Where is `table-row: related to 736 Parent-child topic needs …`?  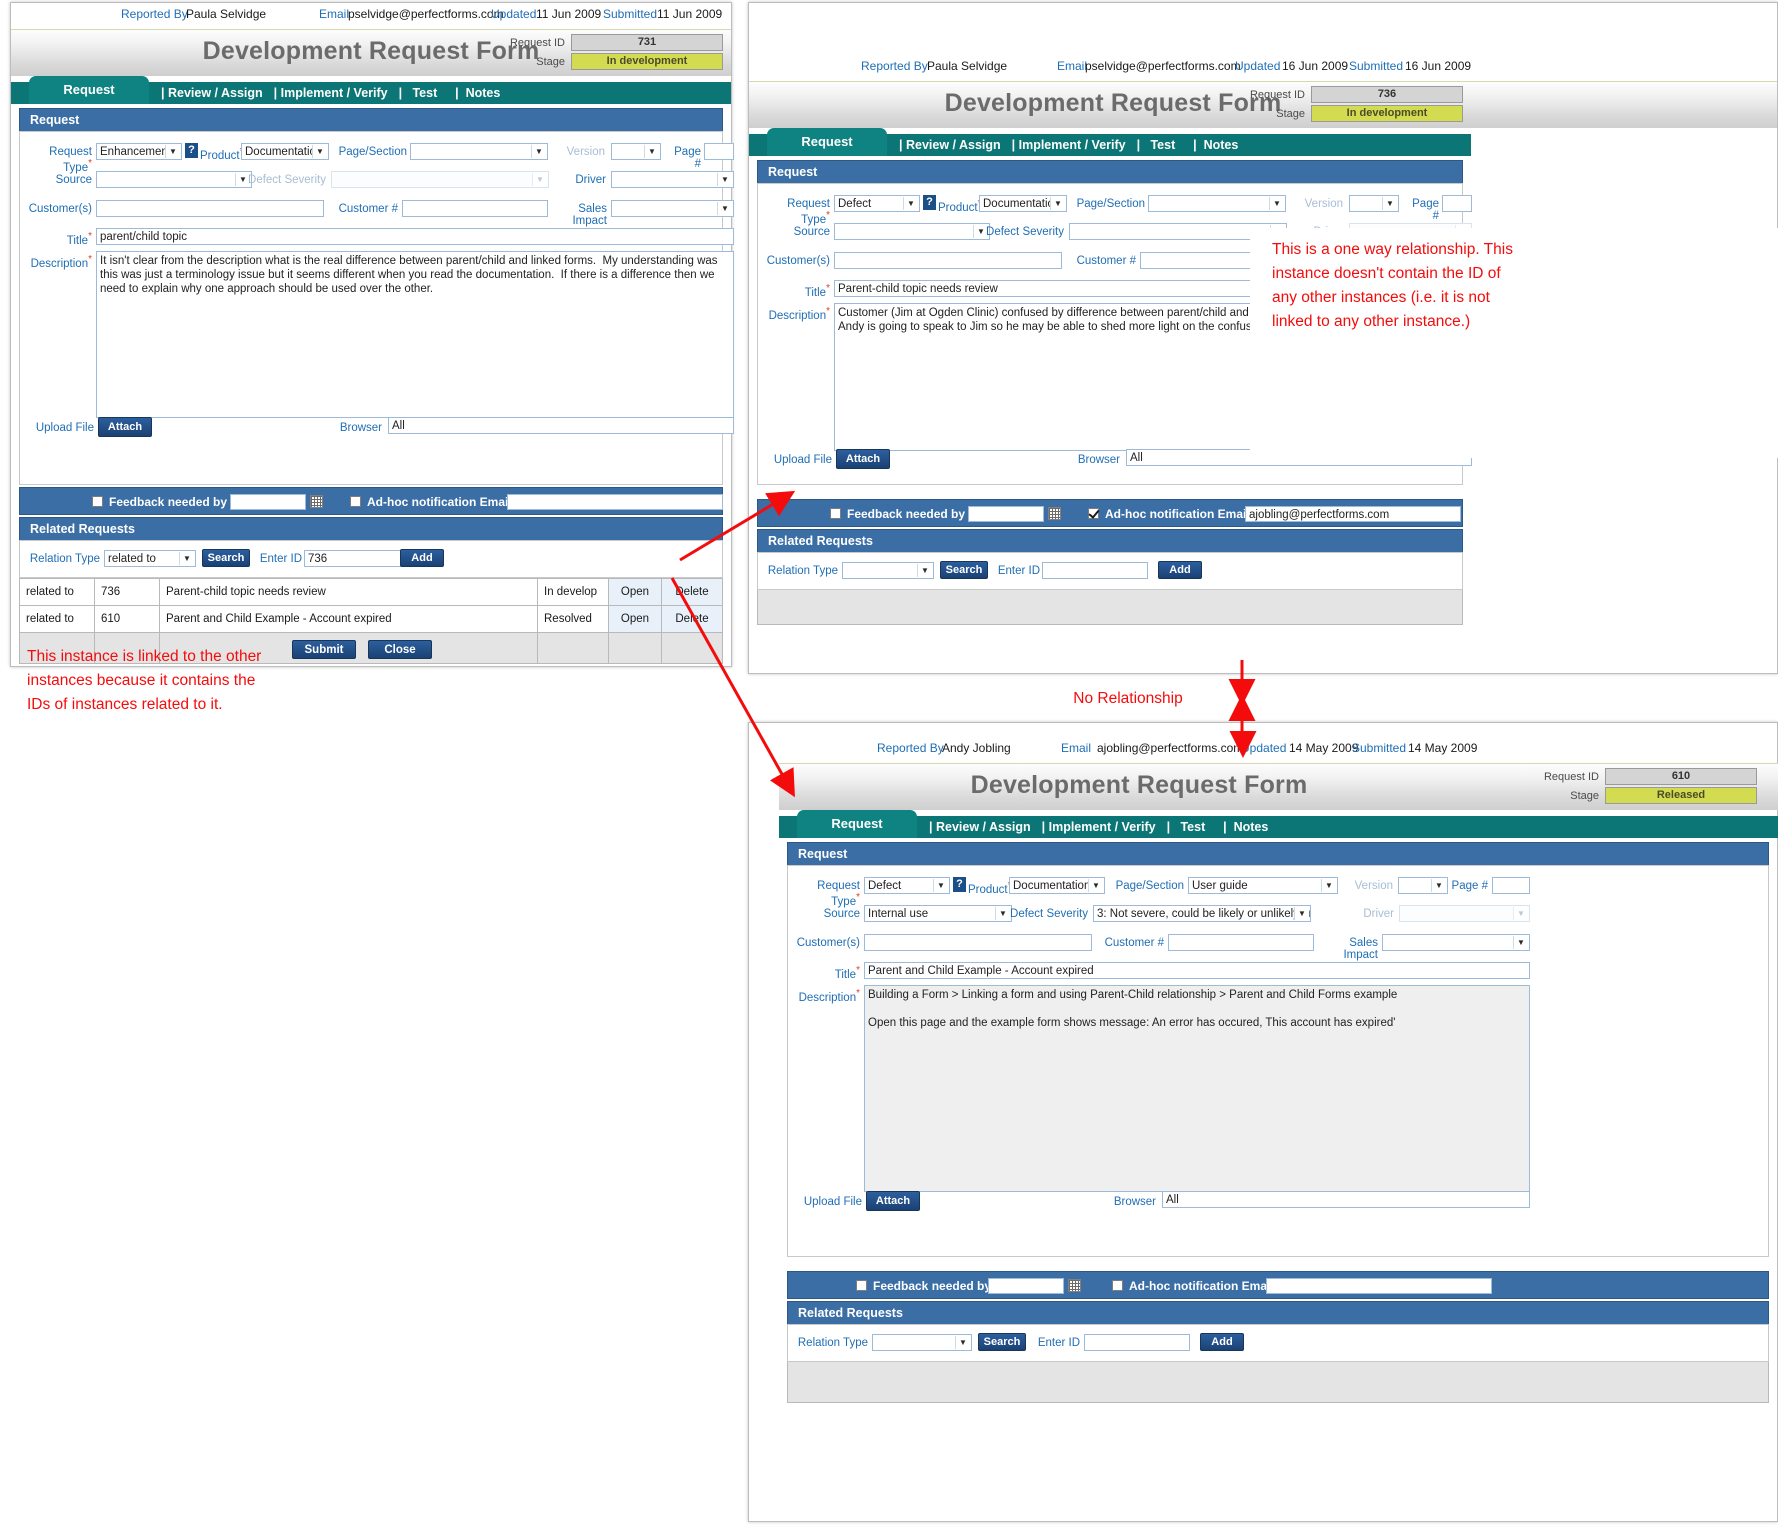 table-row: related to 736 Parent-child topic needs … is located at coordinates (371, 592).